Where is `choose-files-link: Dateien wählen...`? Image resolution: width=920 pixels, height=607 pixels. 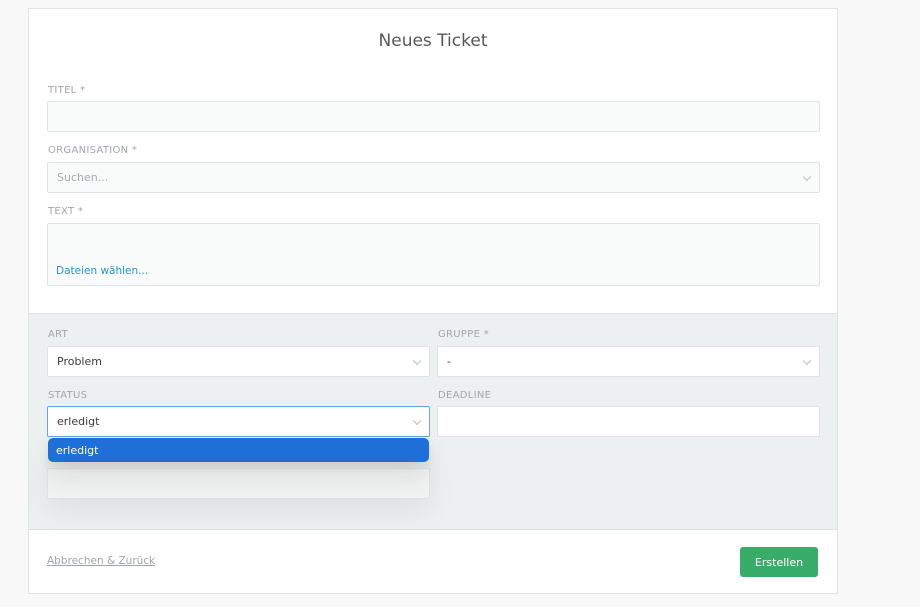 choose-files-link: Dateien wählen... is located at coordinates (102, 271).